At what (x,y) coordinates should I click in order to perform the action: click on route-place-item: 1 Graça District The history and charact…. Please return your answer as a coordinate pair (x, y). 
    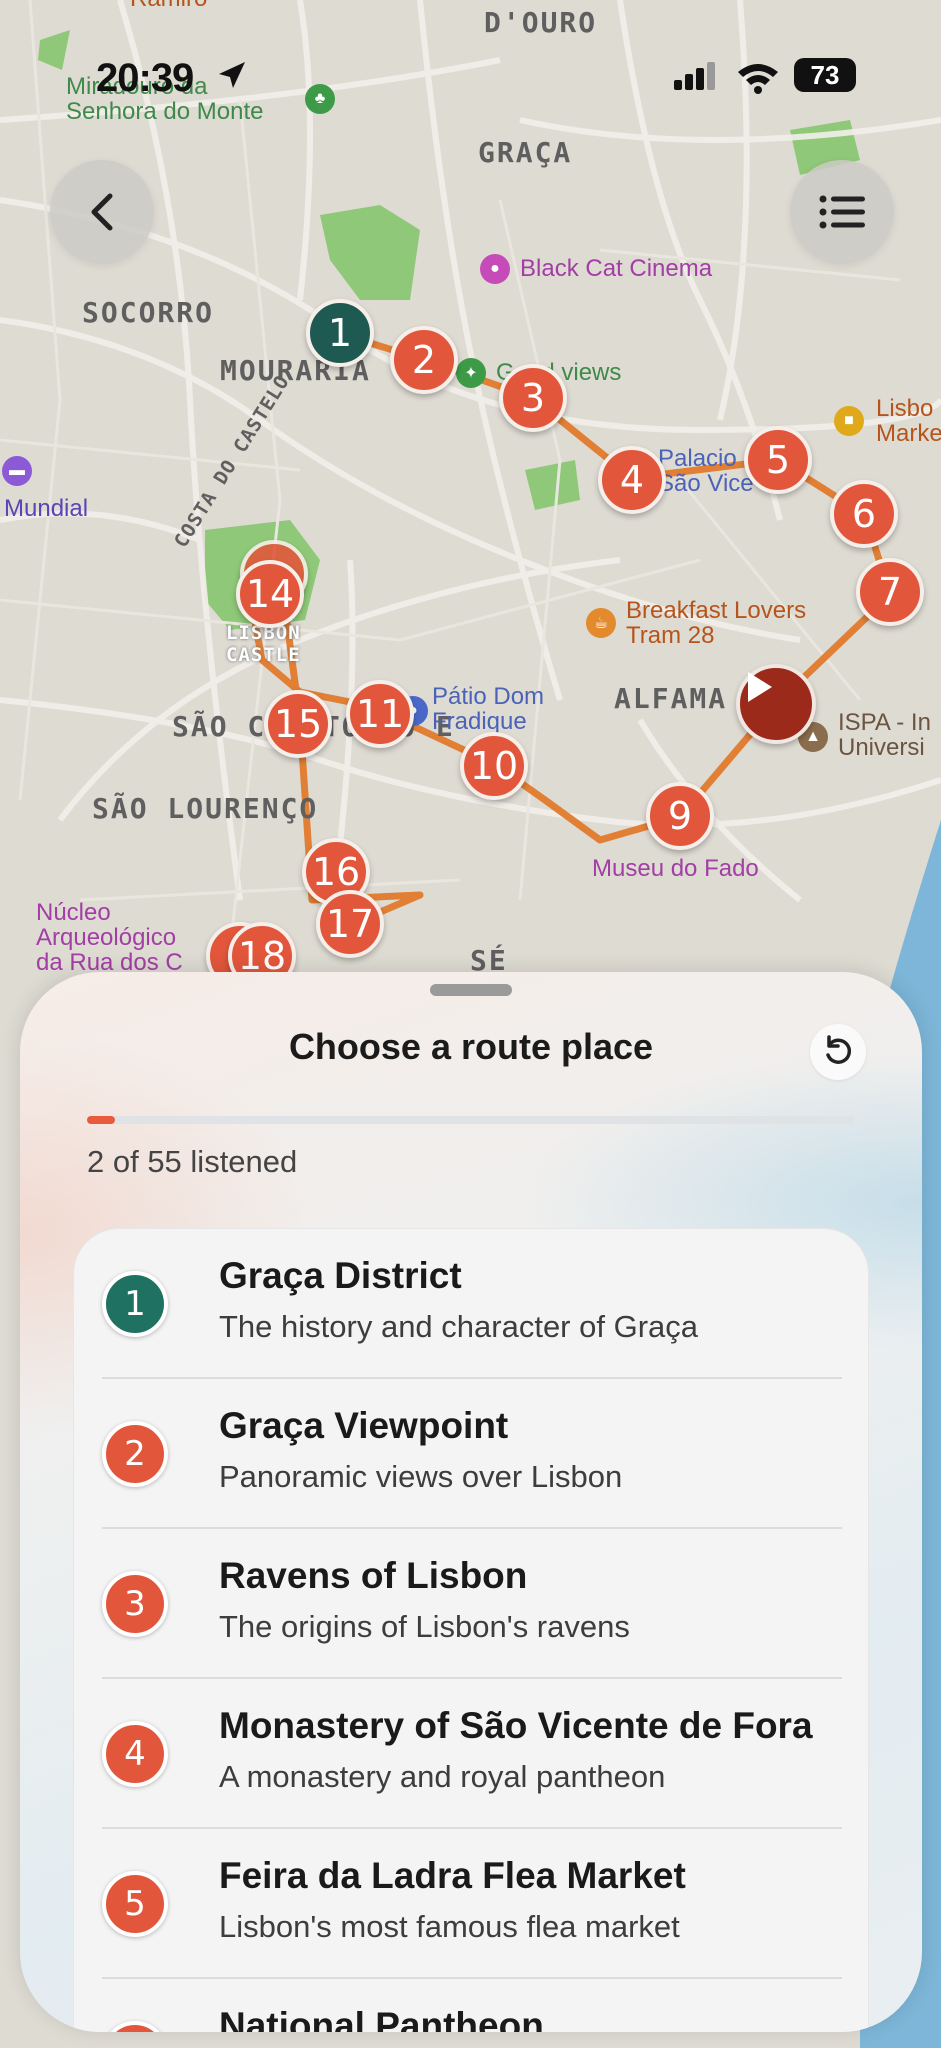
    Looking at the image, I should click on (471, 1304).